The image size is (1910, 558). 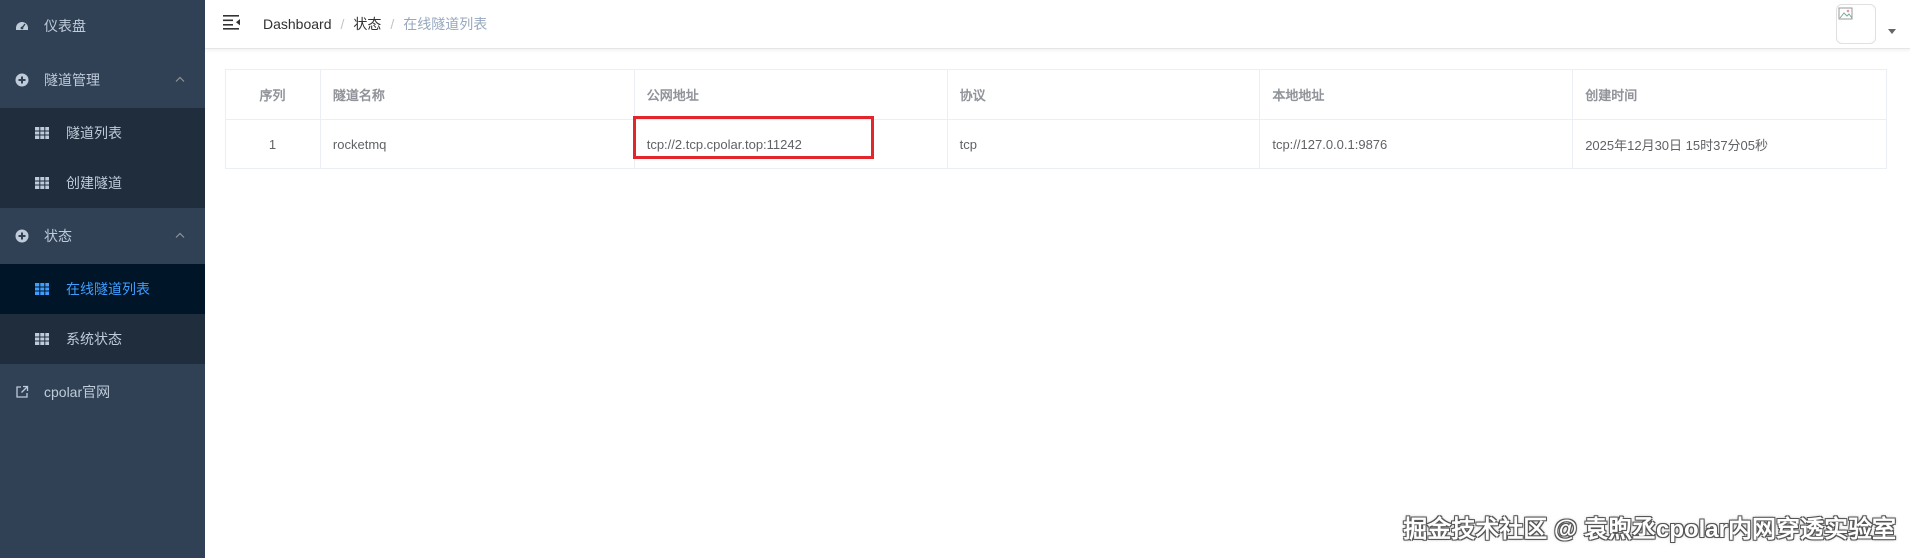 What do you see at coordinates (445, 24) in the screenshot?
I see `breadcrumb-item-current: 在线隧道列表` at bounding box center [445, 24].